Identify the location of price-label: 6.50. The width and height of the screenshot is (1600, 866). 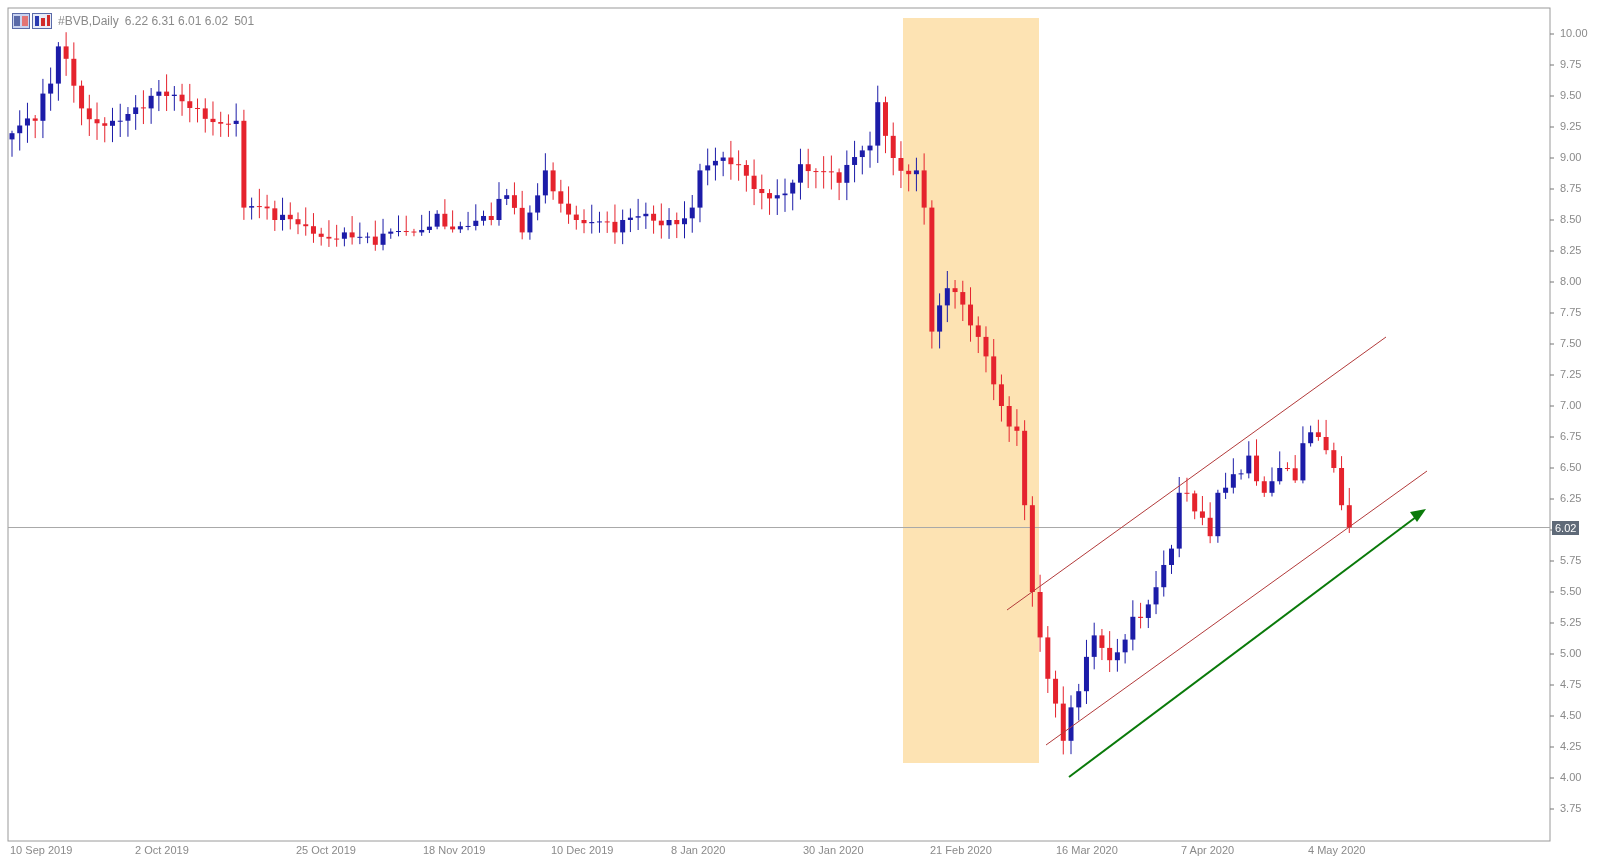
(1571, 467).